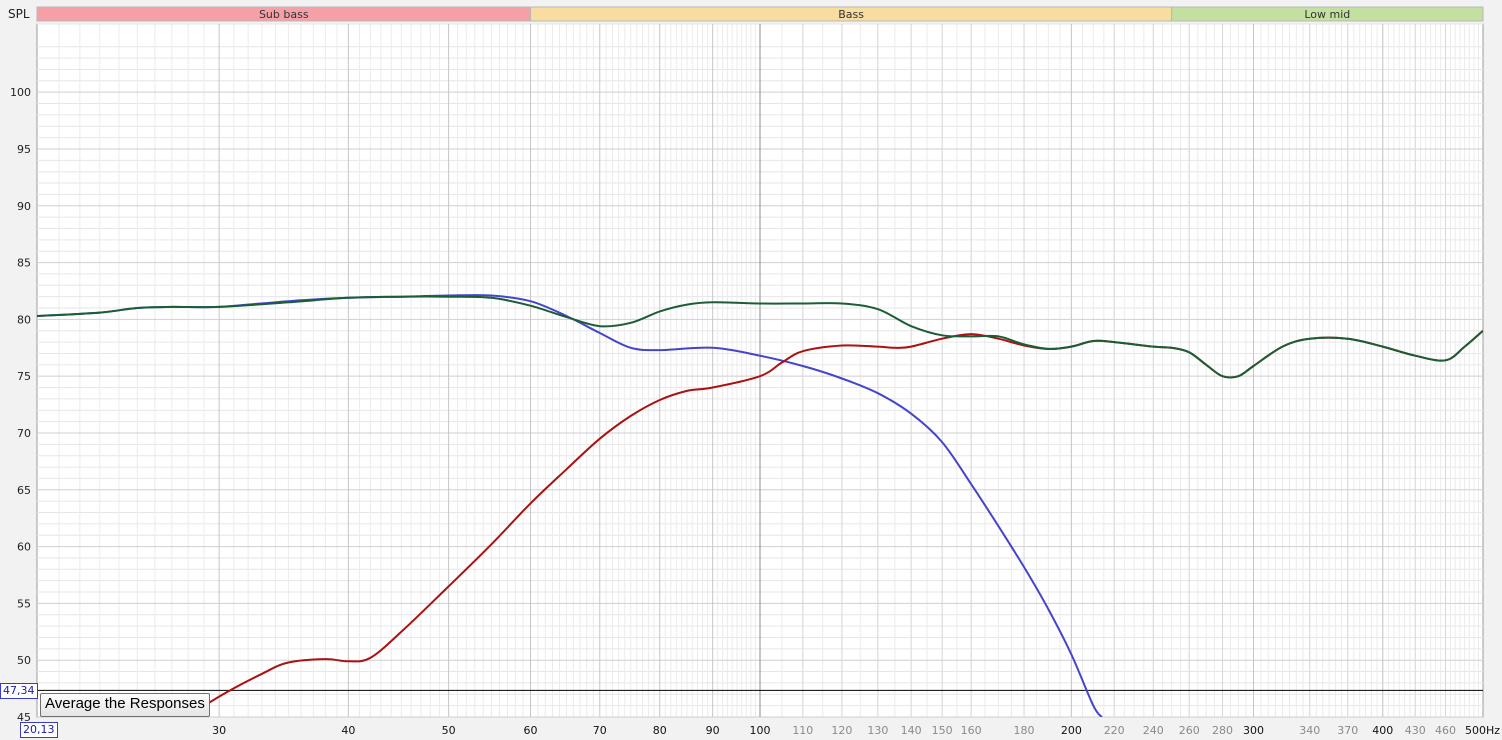 The width and height of the screenshot is (1502, 740). What do you see at coordinates (125, 705) in the screenshot?
I see `average-responses-button: Average the Responses` at bounding box center [125, 705].